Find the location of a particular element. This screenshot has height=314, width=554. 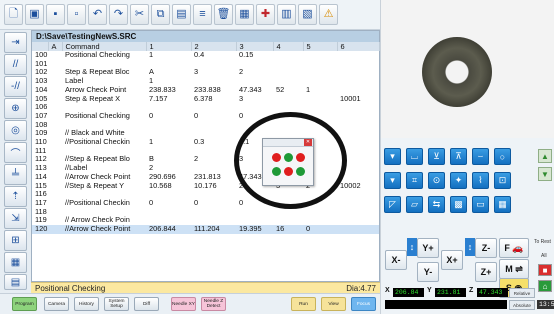

table-cell: A is located at coordinates (151, 72).